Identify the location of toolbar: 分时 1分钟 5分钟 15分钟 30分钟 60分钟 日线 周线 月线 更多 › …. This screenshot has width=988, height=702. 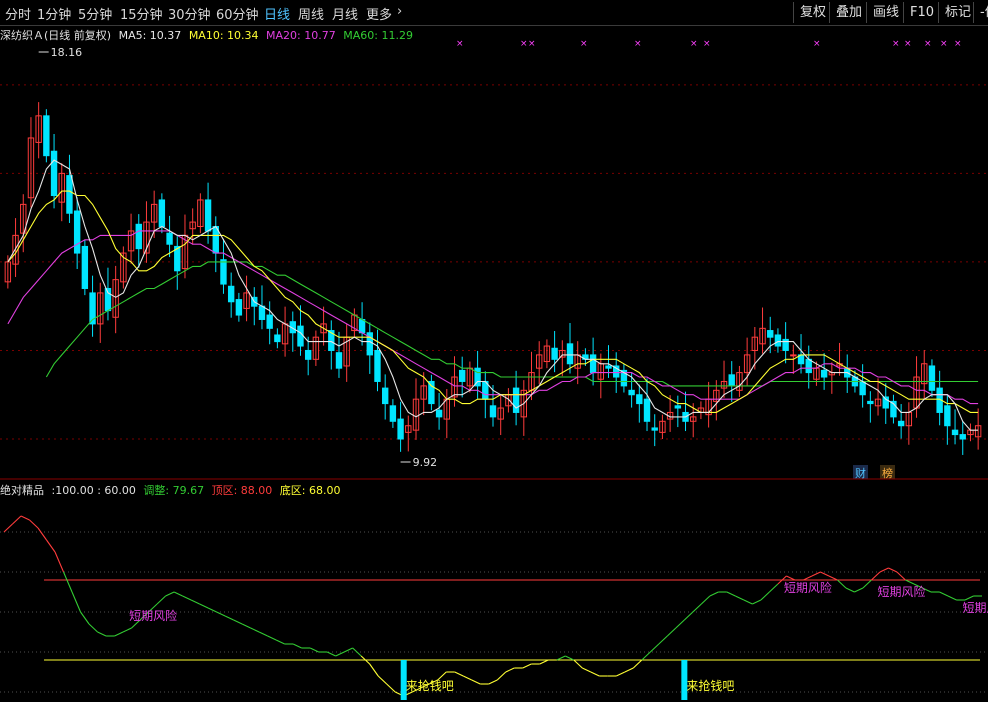
(494, 13).